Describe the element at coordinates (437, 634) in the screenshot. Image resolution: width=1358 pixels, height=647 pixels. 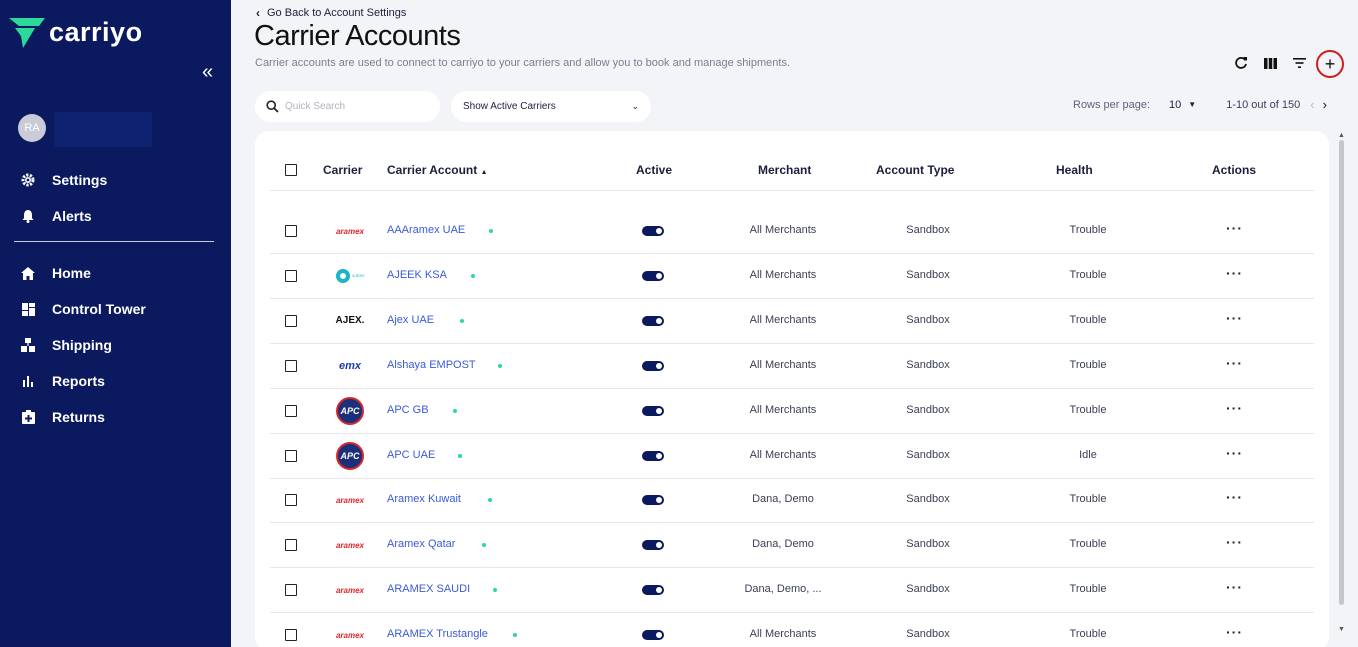
I see `carrier-account-link: ARAMEX Trustangle` at that location.